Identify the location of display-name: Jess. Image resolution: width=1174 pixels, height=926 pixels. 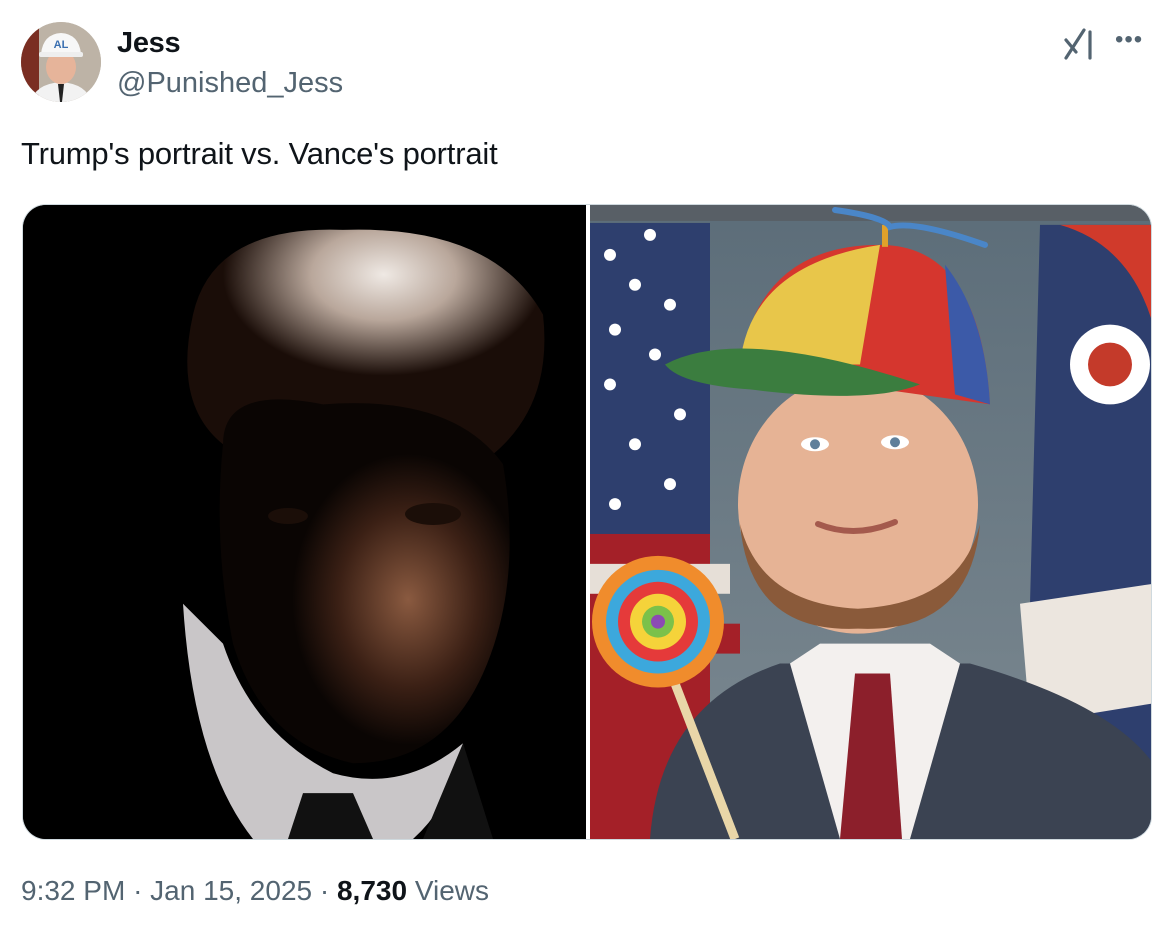
(149, 43).